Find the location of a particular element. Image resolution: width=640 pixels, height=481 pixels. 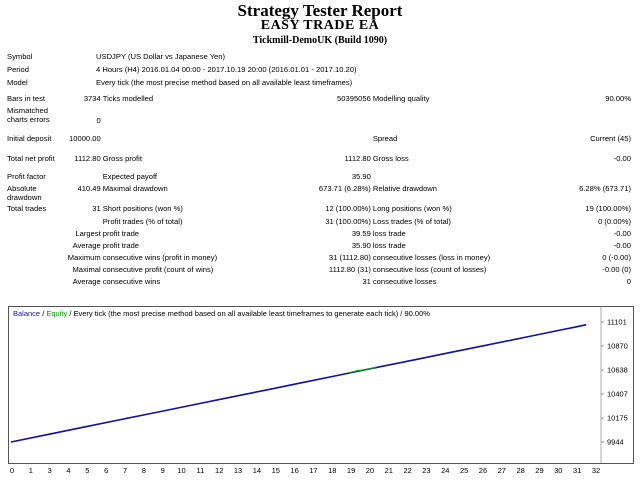

x-tick-label: 15 is located at coordinates (276, 470).